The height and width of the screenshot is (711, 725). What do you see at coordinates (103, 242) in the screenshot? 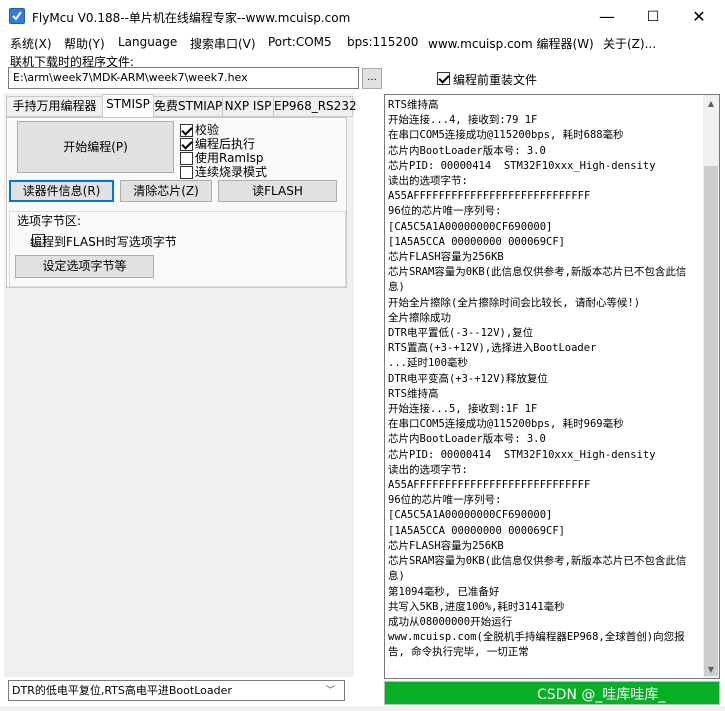
I see `write-option-bytes-label: 编程到FLASH时写选项字节` at bounding box center [103, 242].